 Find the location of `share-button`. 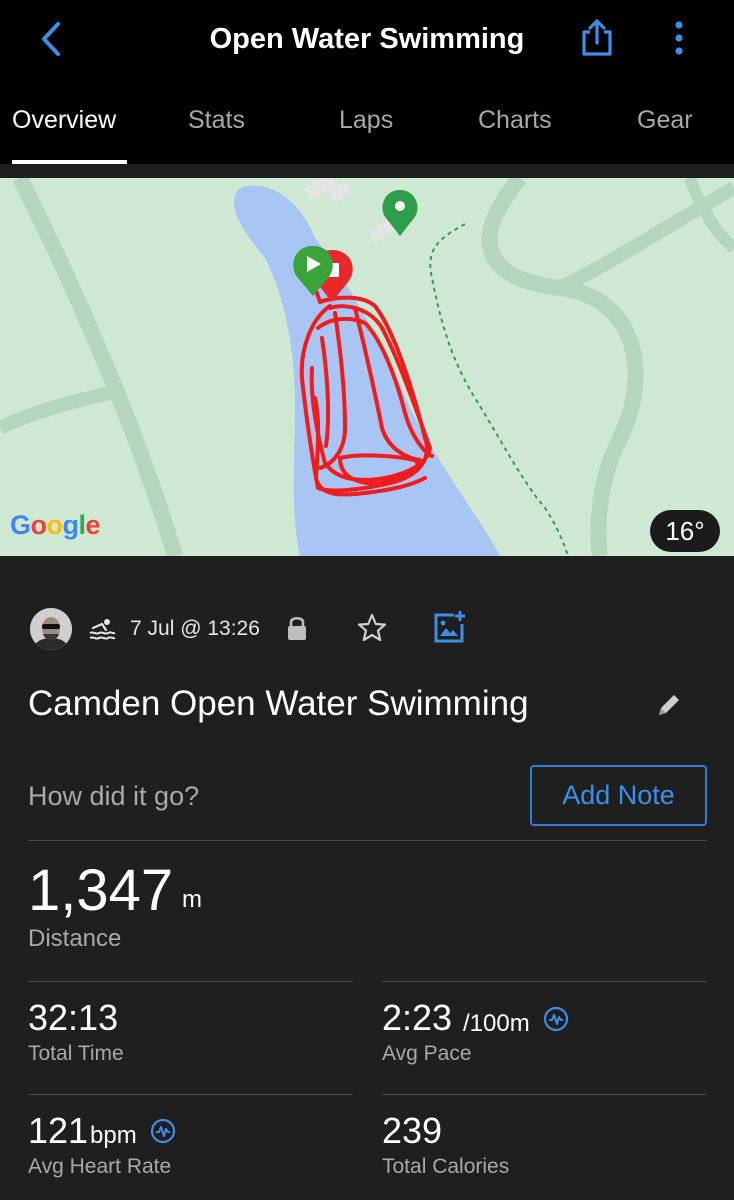

share-button is located at coordinates (597, 38).